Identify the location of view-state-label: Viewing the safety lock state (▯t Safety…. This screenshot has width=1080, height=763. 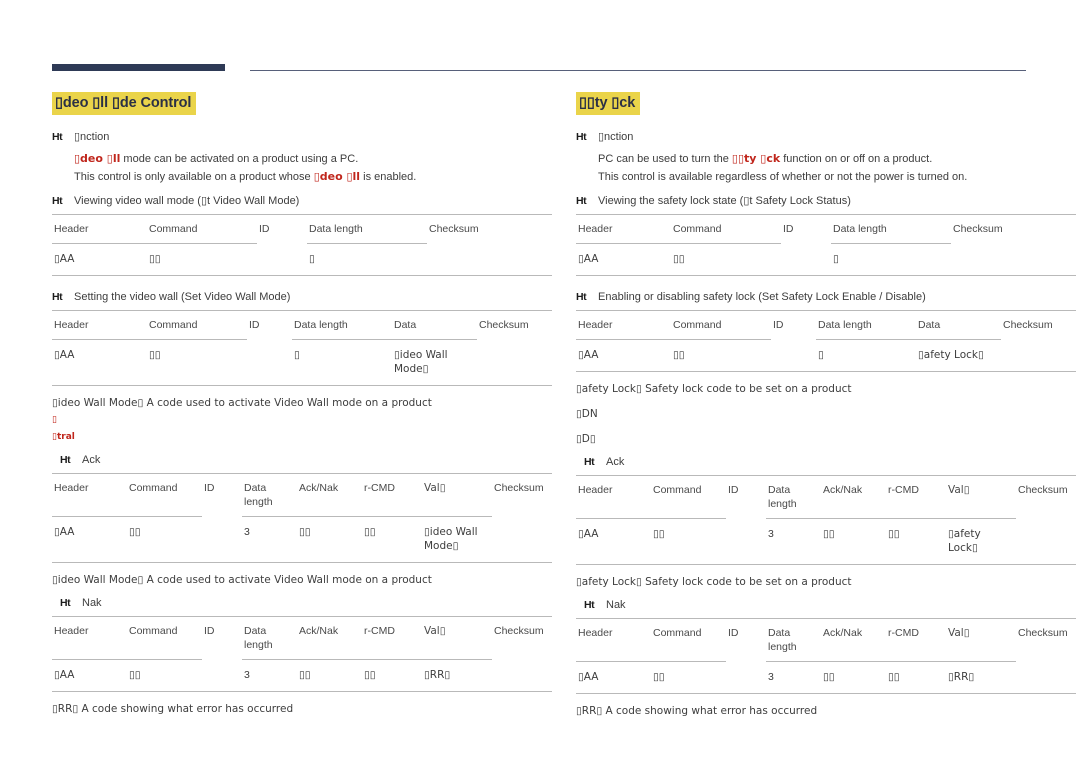
(724, 201).